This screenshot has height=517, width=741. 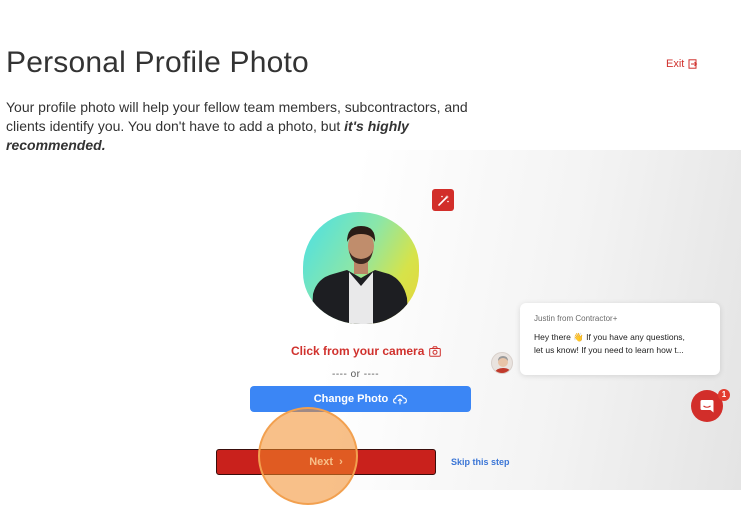 I want to click on chevron-right-icon: ›, so click(x=341, y=462).